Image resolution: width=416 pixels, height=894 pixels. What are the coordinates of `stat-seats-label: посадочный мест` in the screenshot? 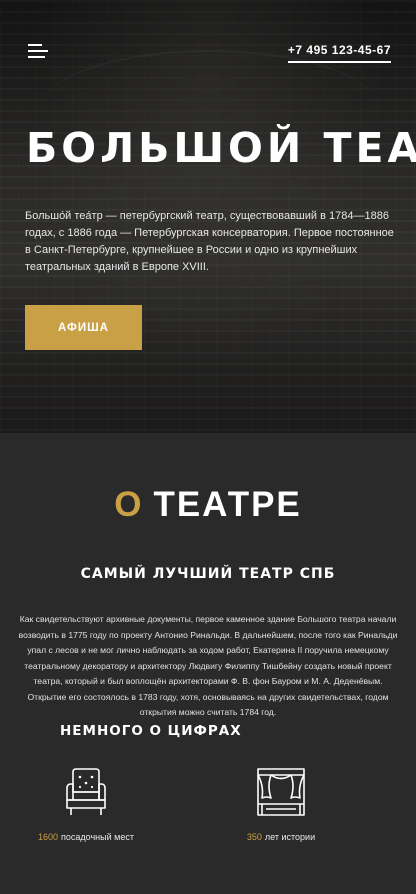 It's located at (97, 837).